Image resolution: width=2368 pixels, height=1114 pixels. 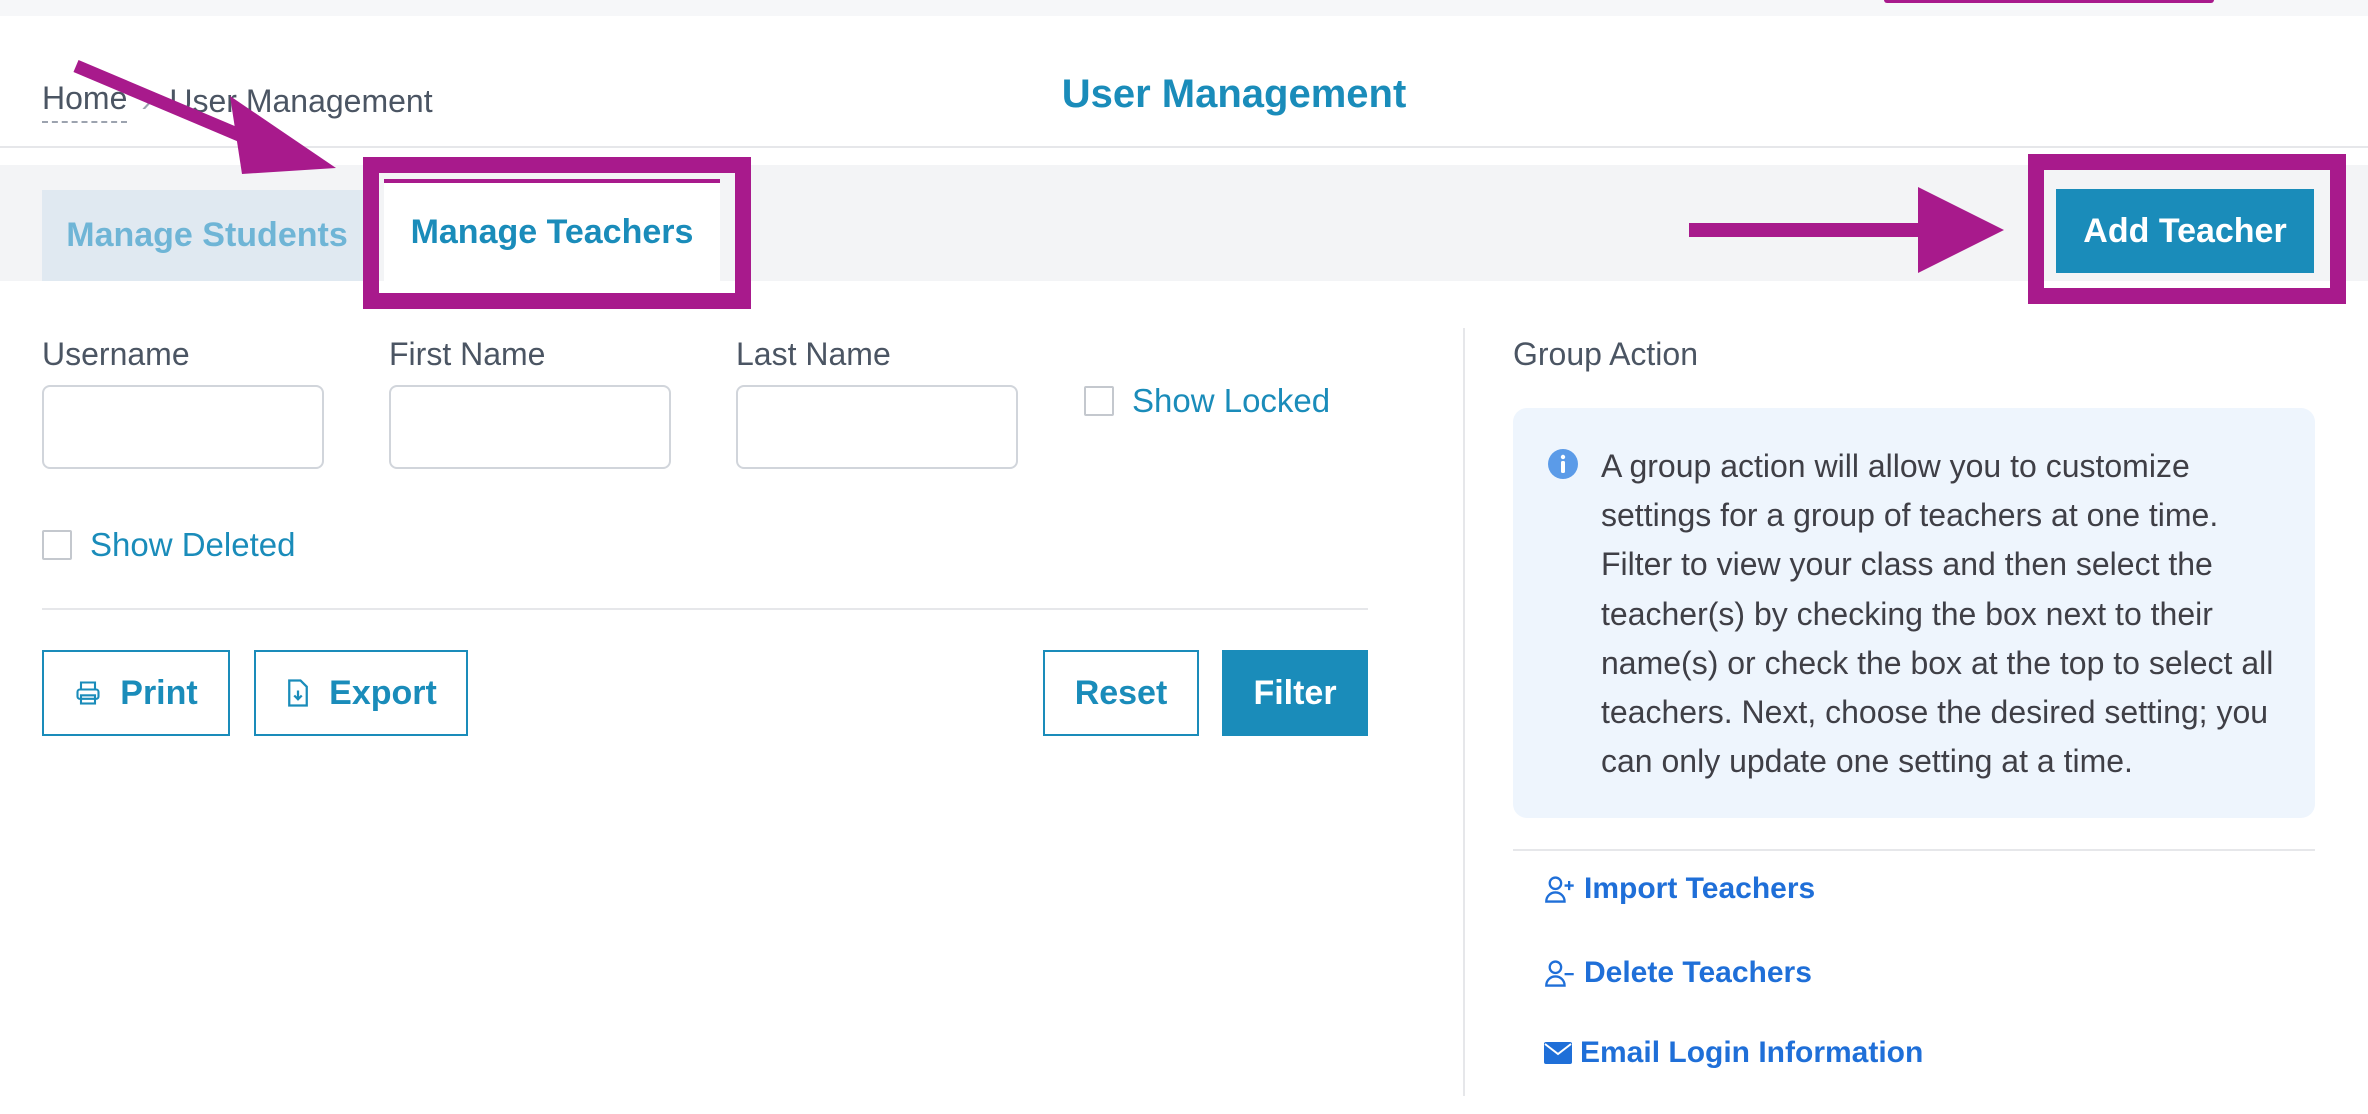 I want to click on reset-button: Reset, so click(x=1121, y=693).